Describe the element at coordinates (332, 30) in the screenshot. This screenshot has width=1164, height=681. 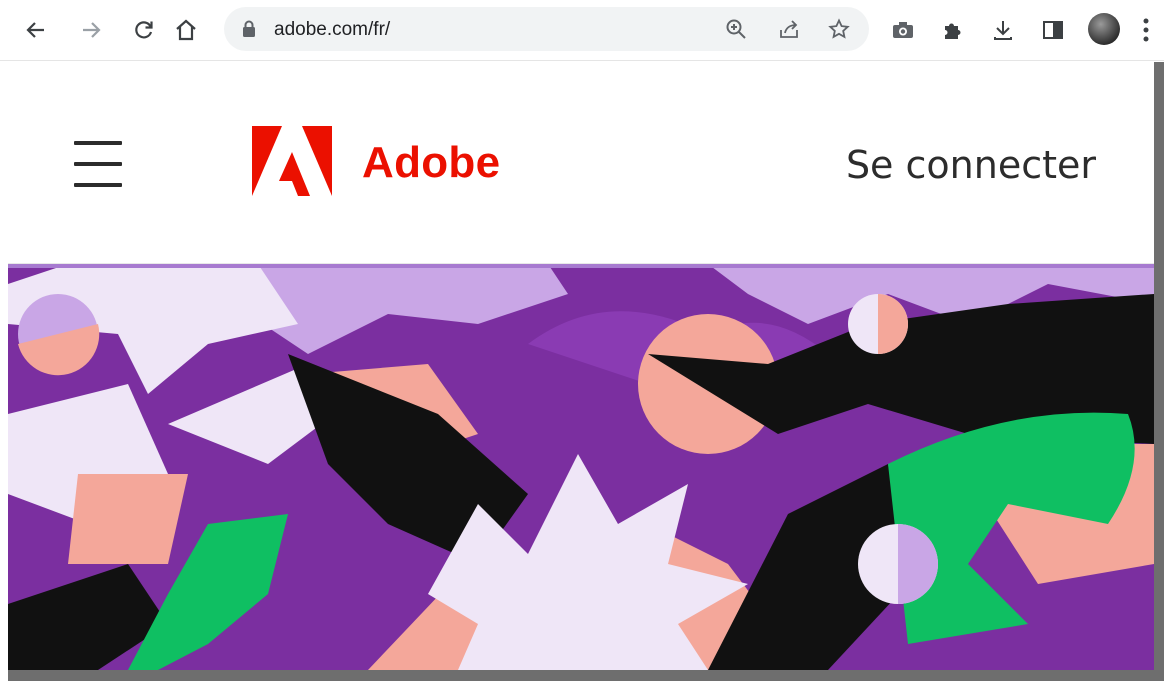
I see `url-text: adobe.com/fr/` at that location.